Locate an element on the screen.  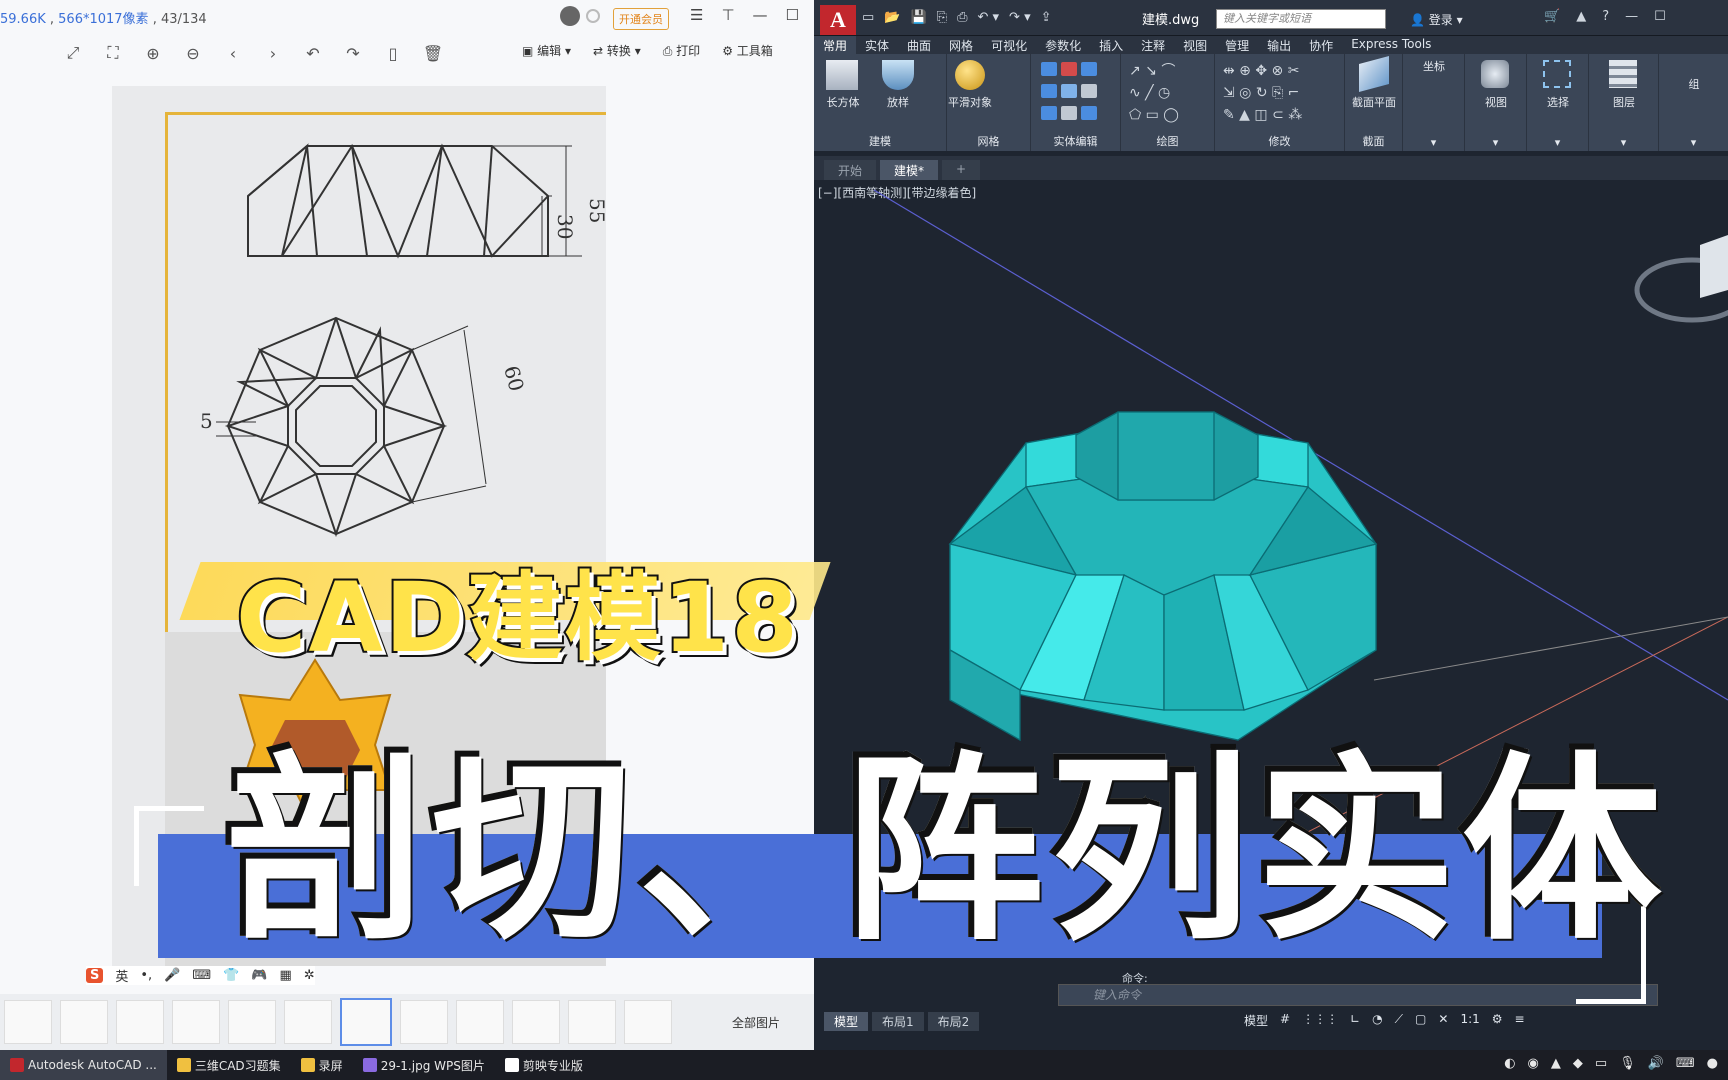
layers-button: 图层 is located at coordinates (1624, 102).